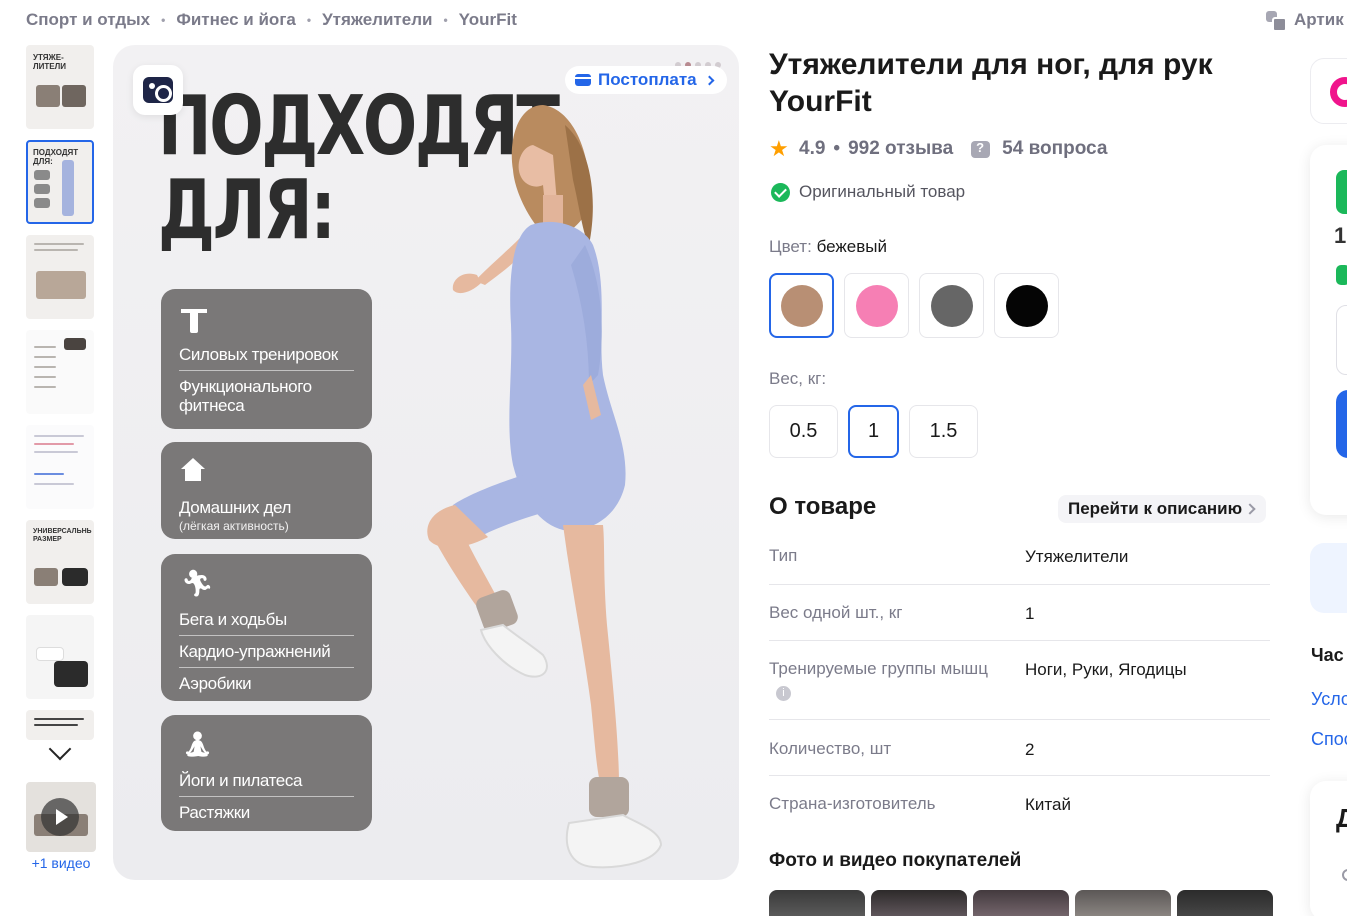 The width and height of the screenshot is (1347, 916). Describe the element at coordinates (1328, 91) in the screenshot. I see `seller-logo` at that location.